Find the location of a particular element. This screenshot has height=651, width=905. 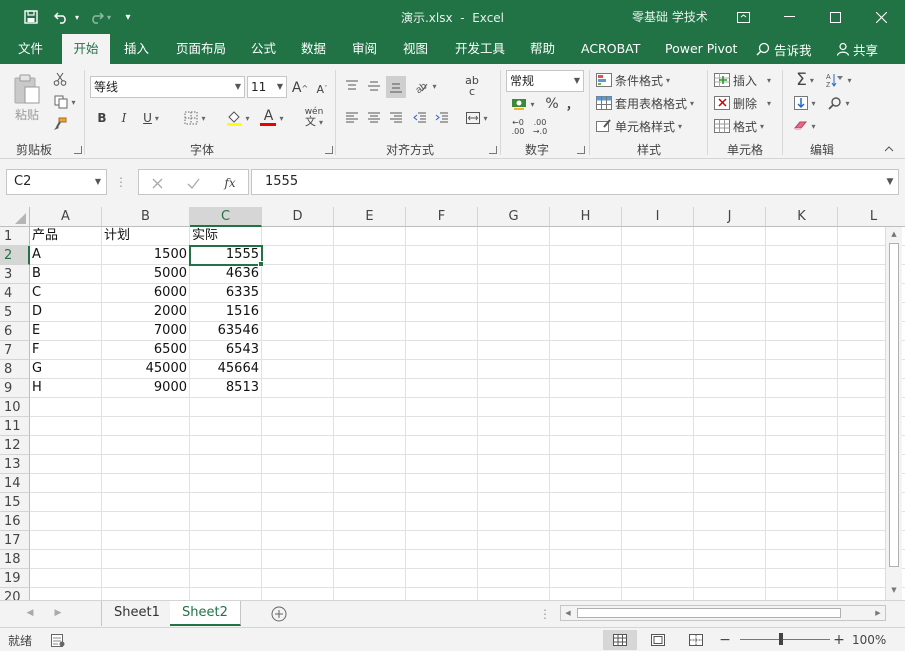

cell-h15 is located at coordinates (586, 502).